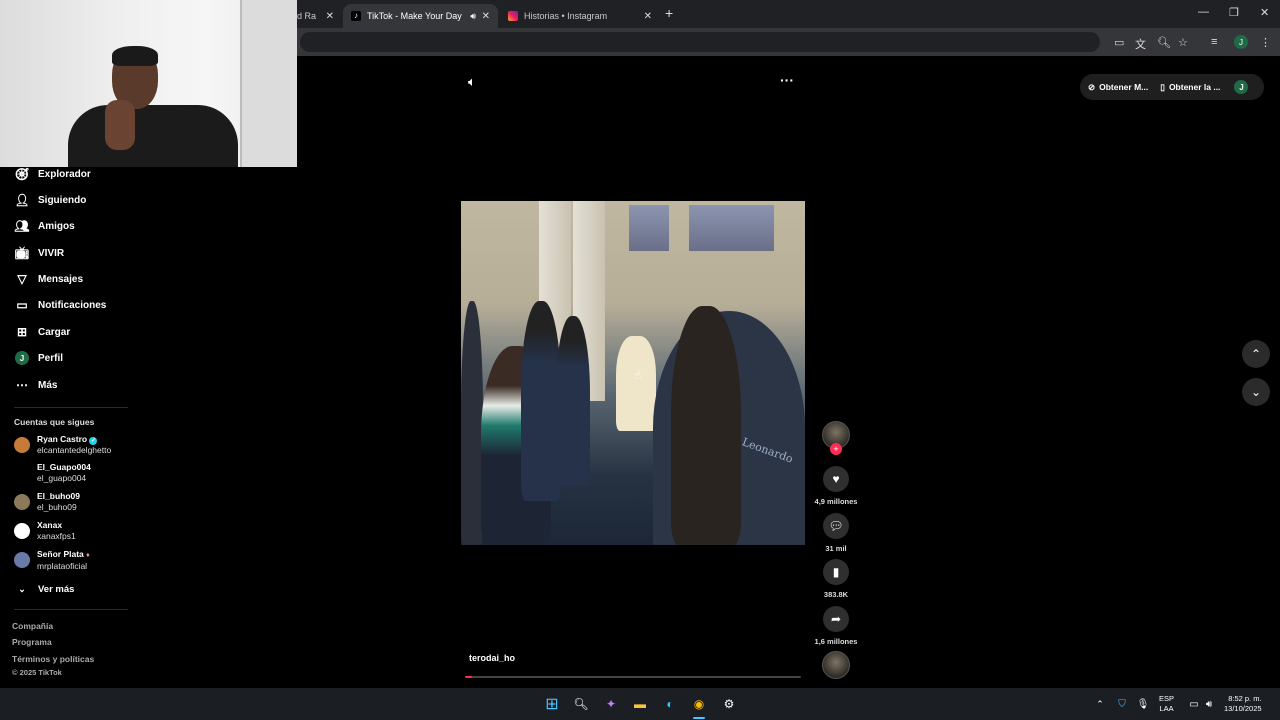  What do you see at coordinates (88, 555) in the screenshot?
I see `emoji-badge-icon: ♦` at bounding box center [88, 555].